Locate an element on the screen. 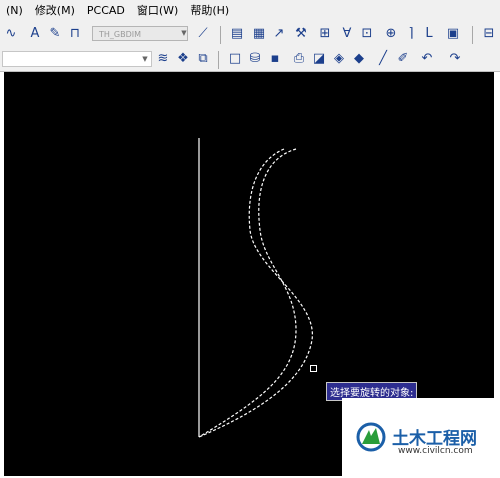  civilcn-logo-icon is located at coordinates (371, 437).